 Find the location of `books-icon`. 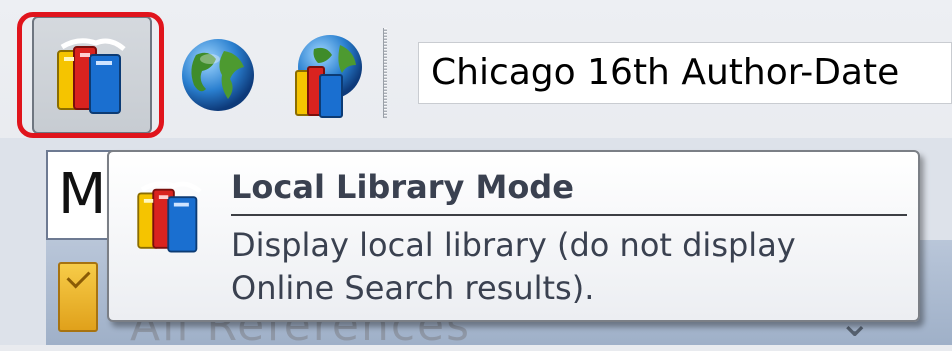

books-icon is located at coordinates (172, 216).